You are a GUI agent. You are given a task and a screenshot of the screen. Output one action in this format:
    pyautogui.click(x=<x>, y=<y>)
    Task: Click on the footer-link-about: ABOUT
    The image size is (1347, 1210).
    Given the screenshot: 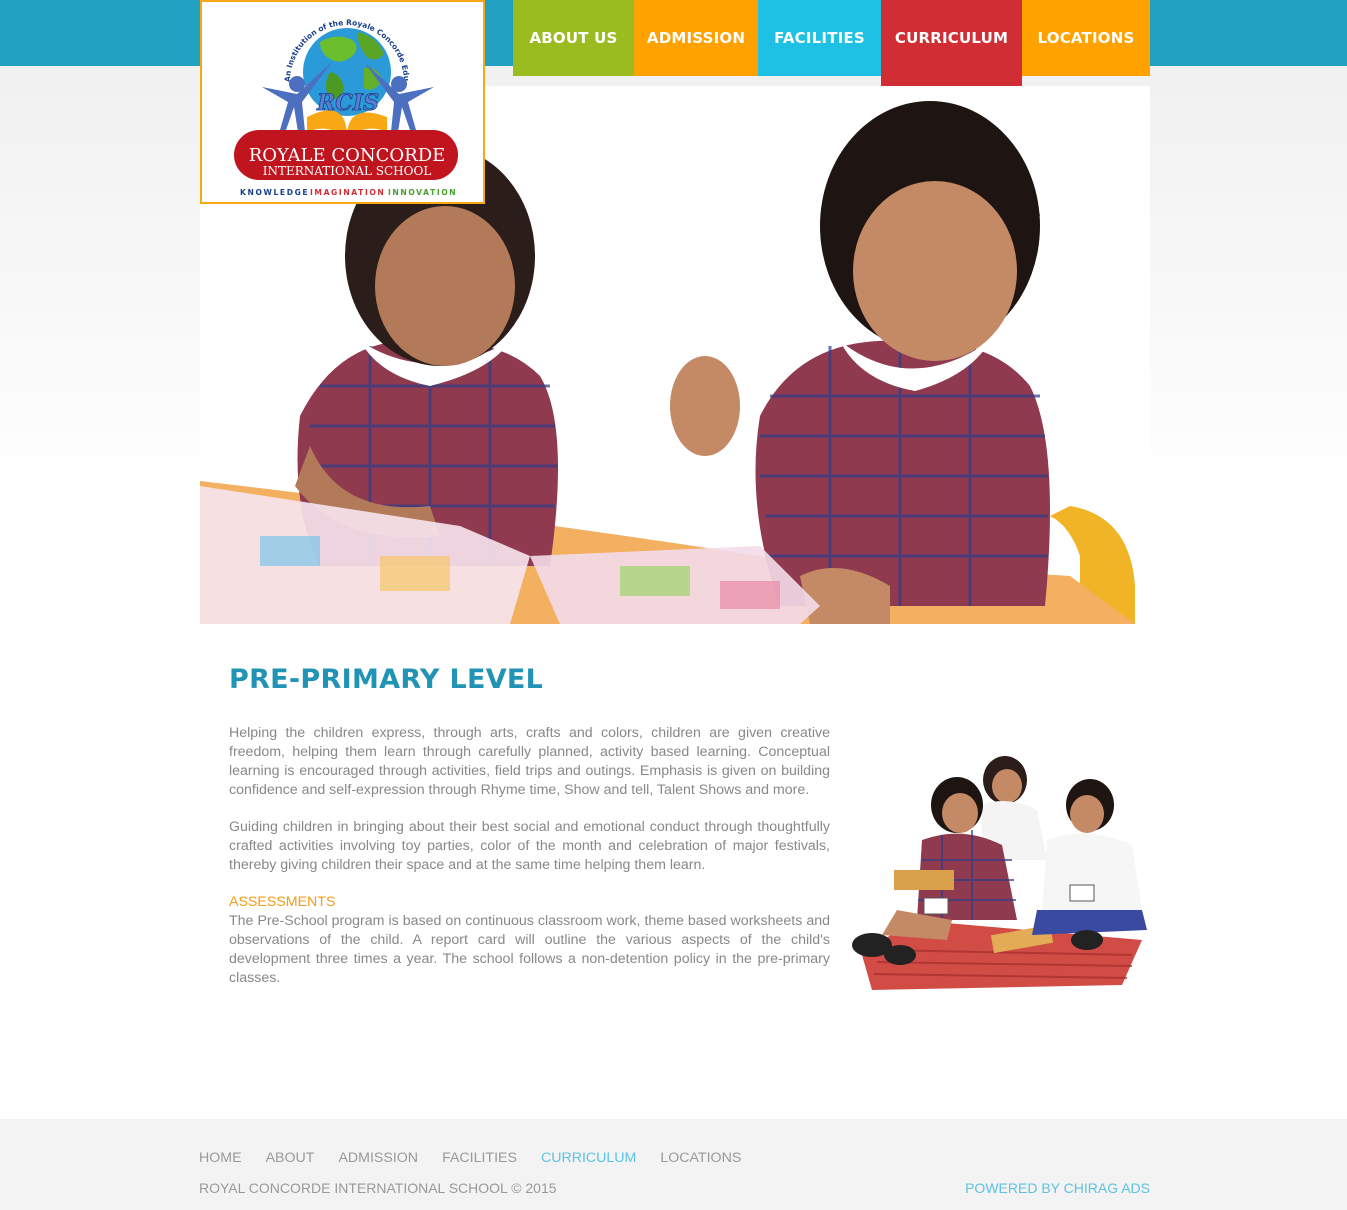 What is the action you would take?
    pyautogui.click(x=290, y=1158)
    